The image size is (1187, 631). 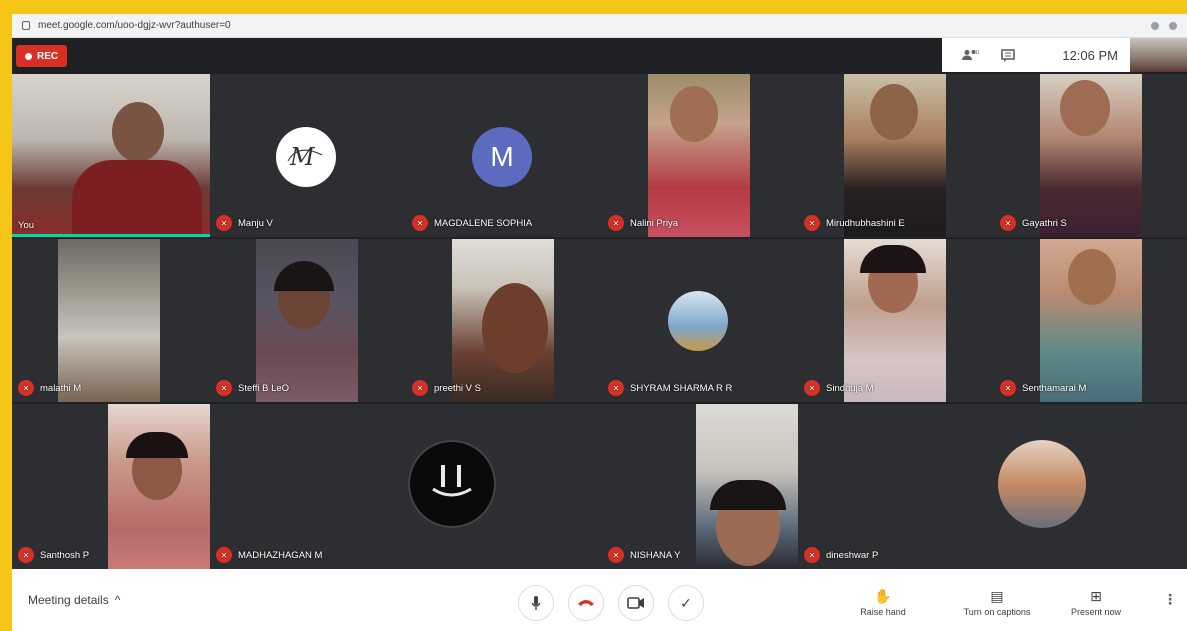 I want to click on participant-nametag: ✕ malathi M, so click(x=49, y=388).